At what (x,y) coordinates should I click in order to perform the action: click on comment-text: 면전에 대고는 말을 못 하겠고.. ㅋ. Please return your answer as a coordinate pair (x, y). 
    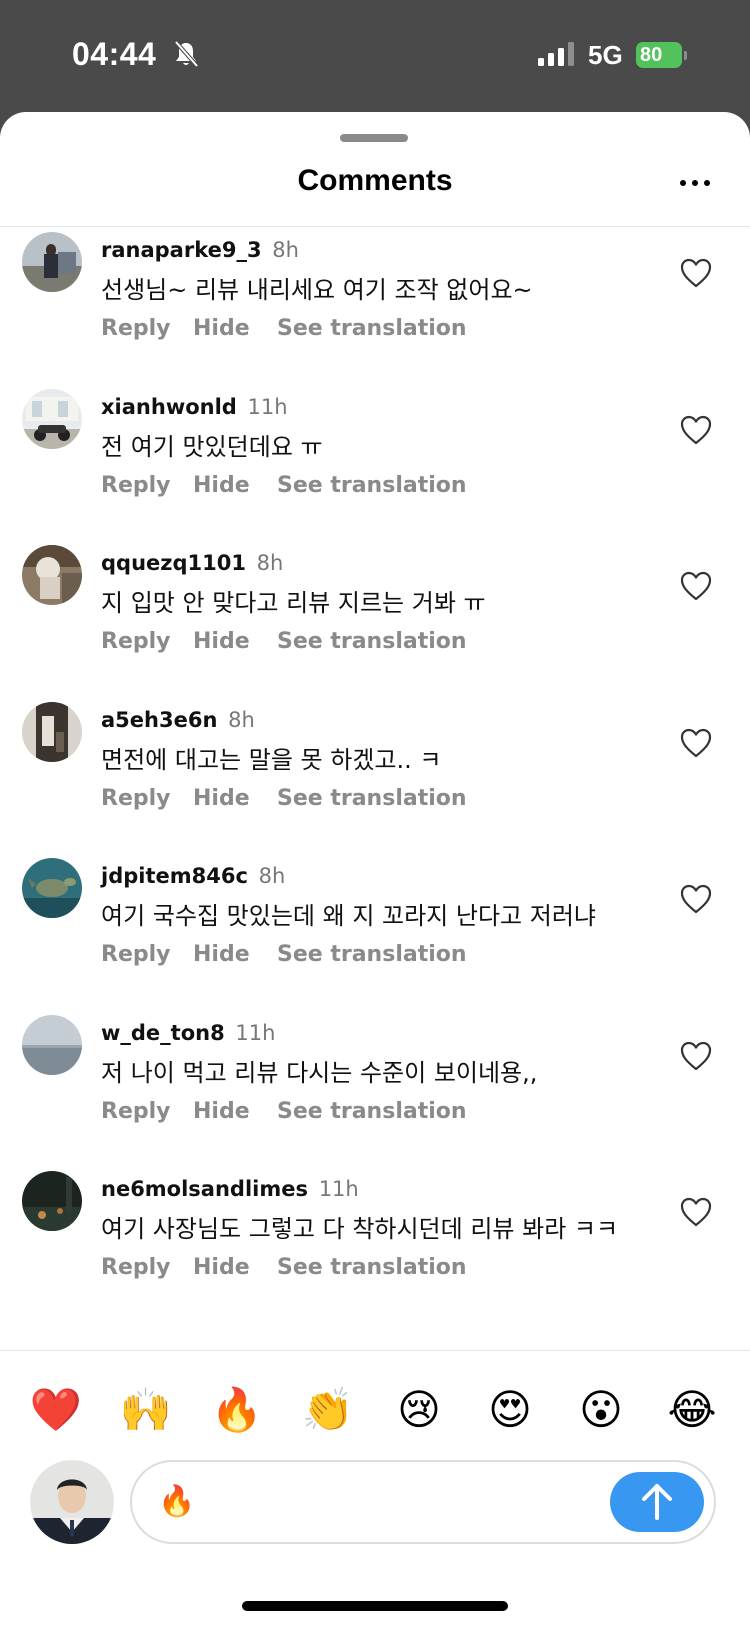
    Looking at the image, I should click on (271, 760).